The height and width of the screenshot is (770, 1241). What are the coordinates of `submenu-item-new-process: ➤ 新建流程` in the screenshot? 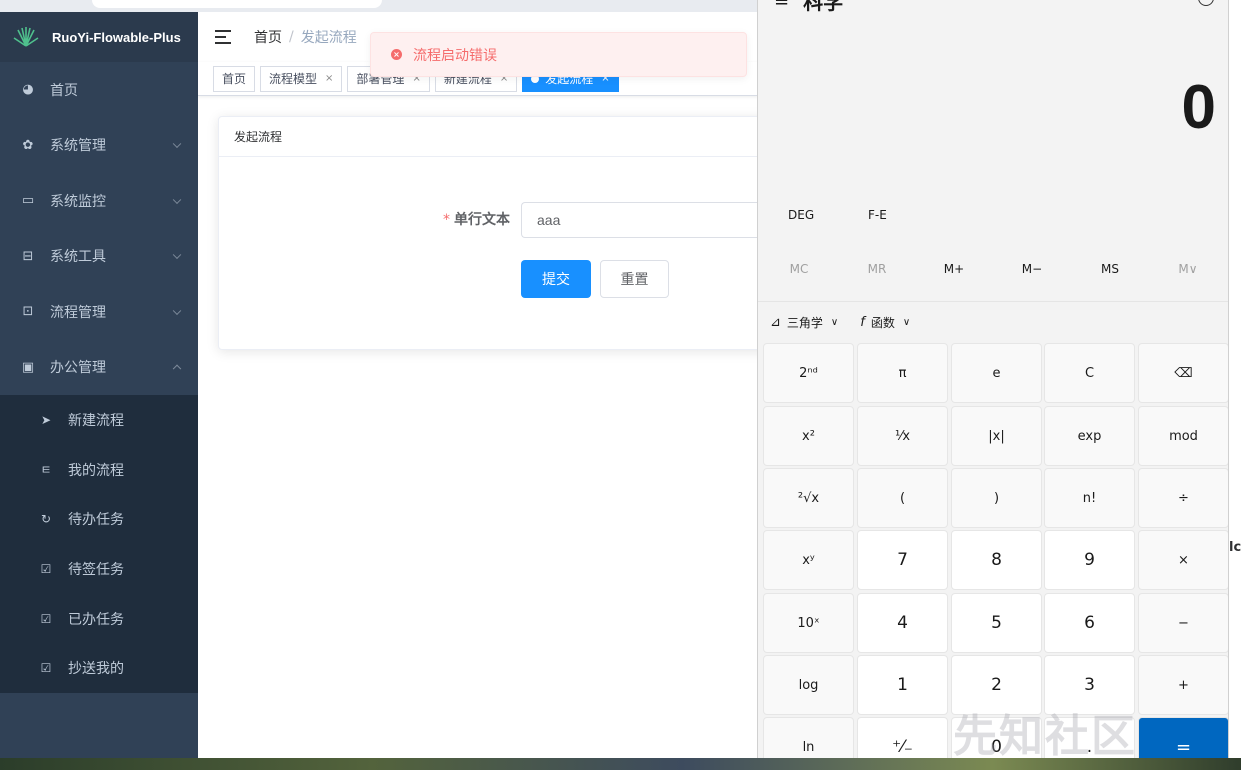 It's located at (99, 420).